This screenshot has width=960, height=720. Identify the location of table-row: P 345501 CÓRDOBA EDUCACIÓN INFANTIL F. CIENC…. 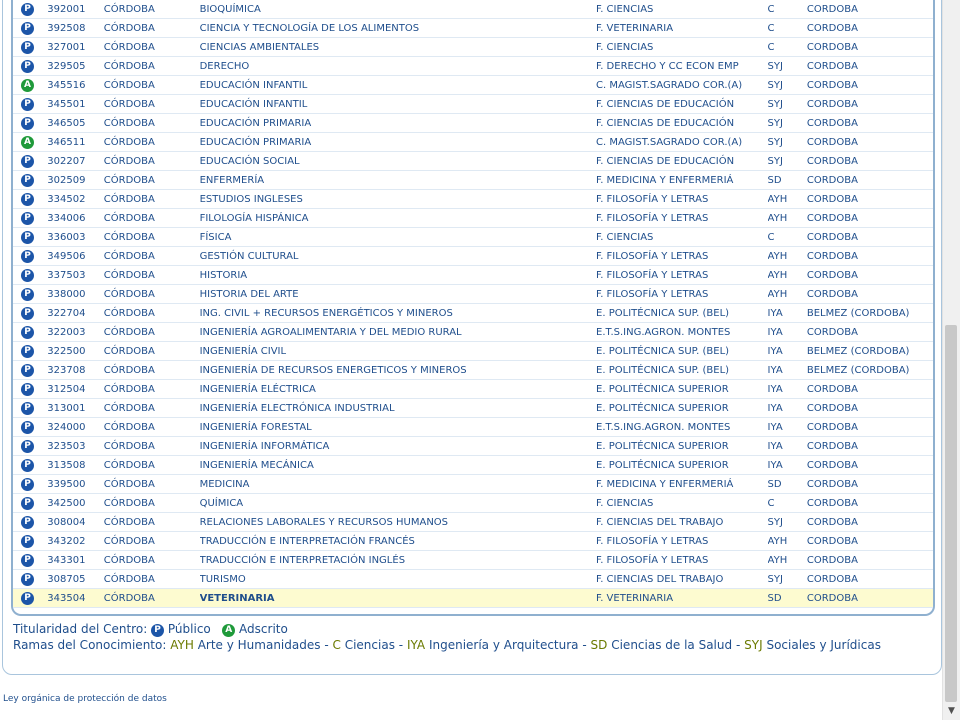
(473, 104).